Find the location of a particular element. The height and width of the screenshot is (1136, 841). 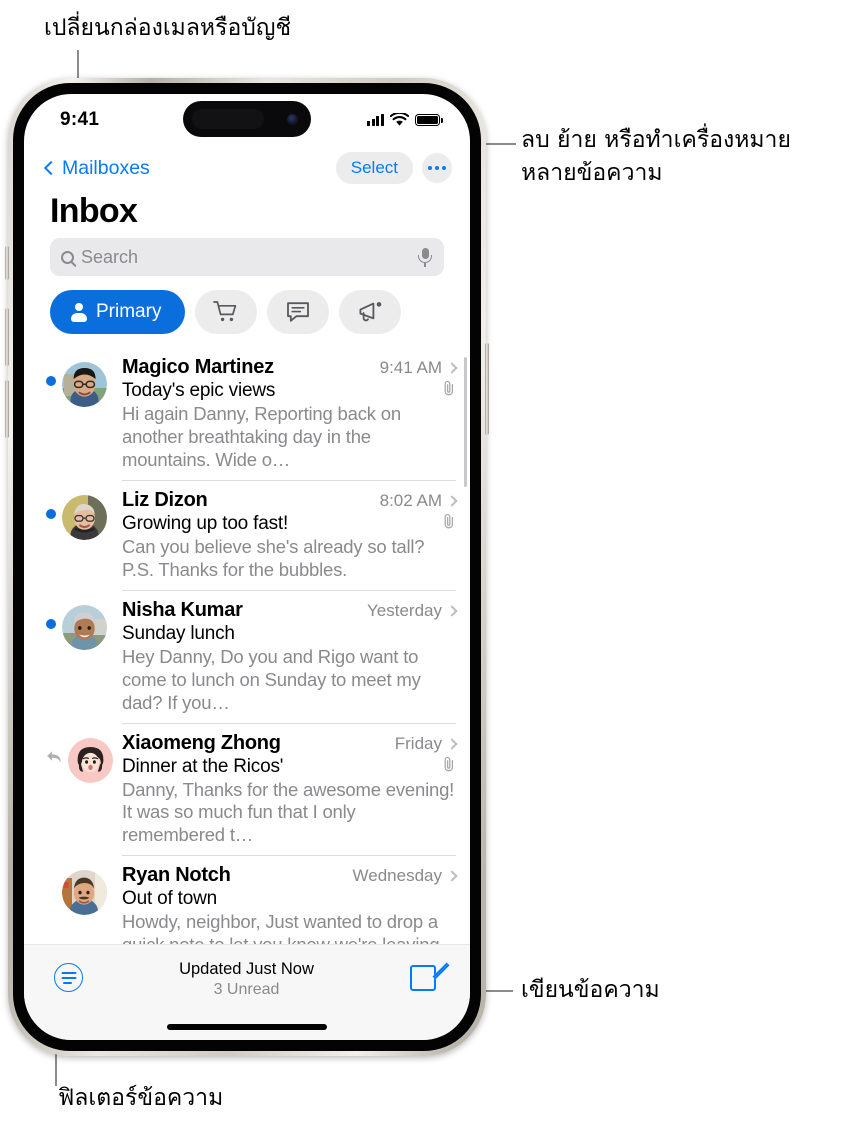

annotation-compose-message: เขียนข้อความ is located at coordinates (590, 990).